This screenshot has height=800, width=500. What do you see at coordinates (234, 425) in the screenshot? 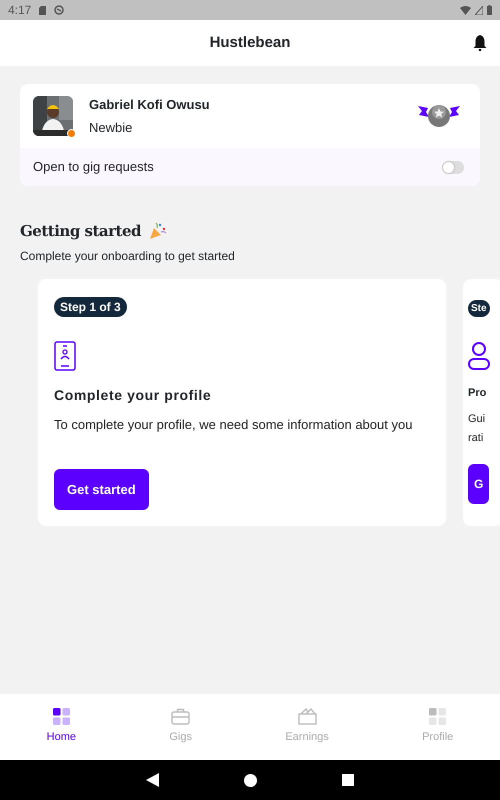
I see `step-description: To complete your profile, we need some information about you` at bounding box center [234, 425].